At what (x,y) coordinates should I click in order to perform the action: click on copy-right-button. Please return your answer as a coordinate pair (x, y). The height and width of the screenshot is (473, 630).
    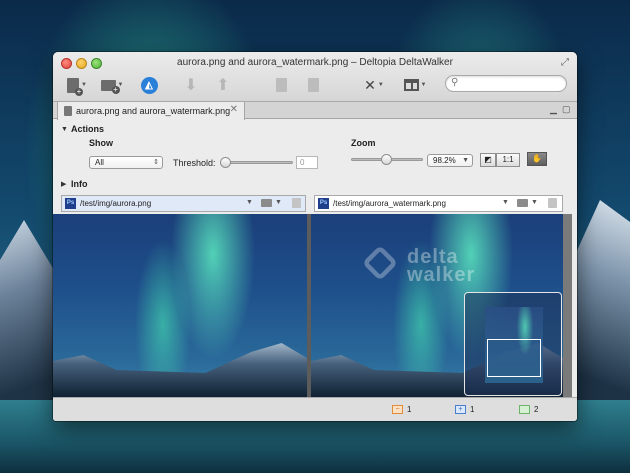
    Looking at the image, I should click on (313, 85).